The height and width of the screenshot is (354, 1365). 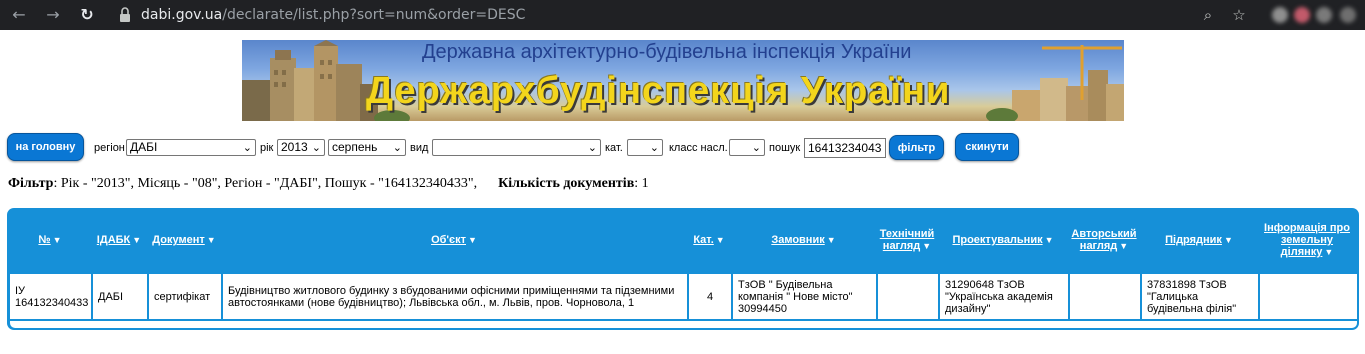 I want to click on zoom-icon: ⌕, so click(x=1208, y=15).